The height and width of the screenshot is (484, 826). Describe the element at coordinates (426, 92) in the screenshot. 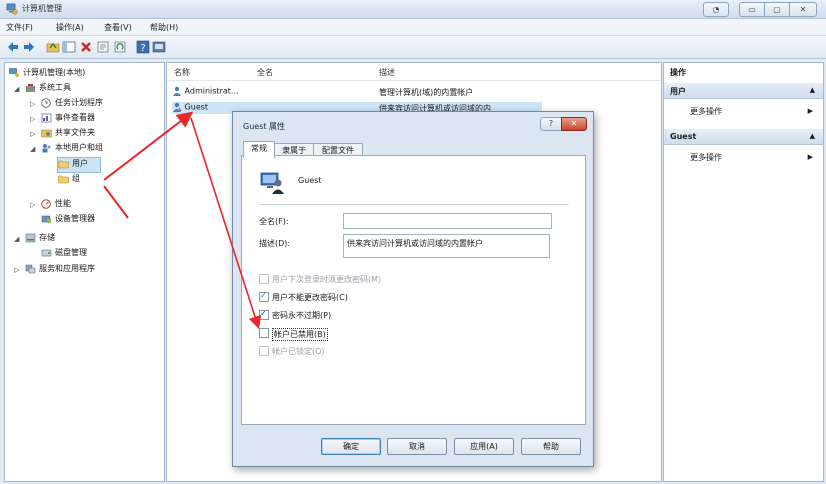

I see `user-description: 管理计算机(域)的内置帐户` at that location.